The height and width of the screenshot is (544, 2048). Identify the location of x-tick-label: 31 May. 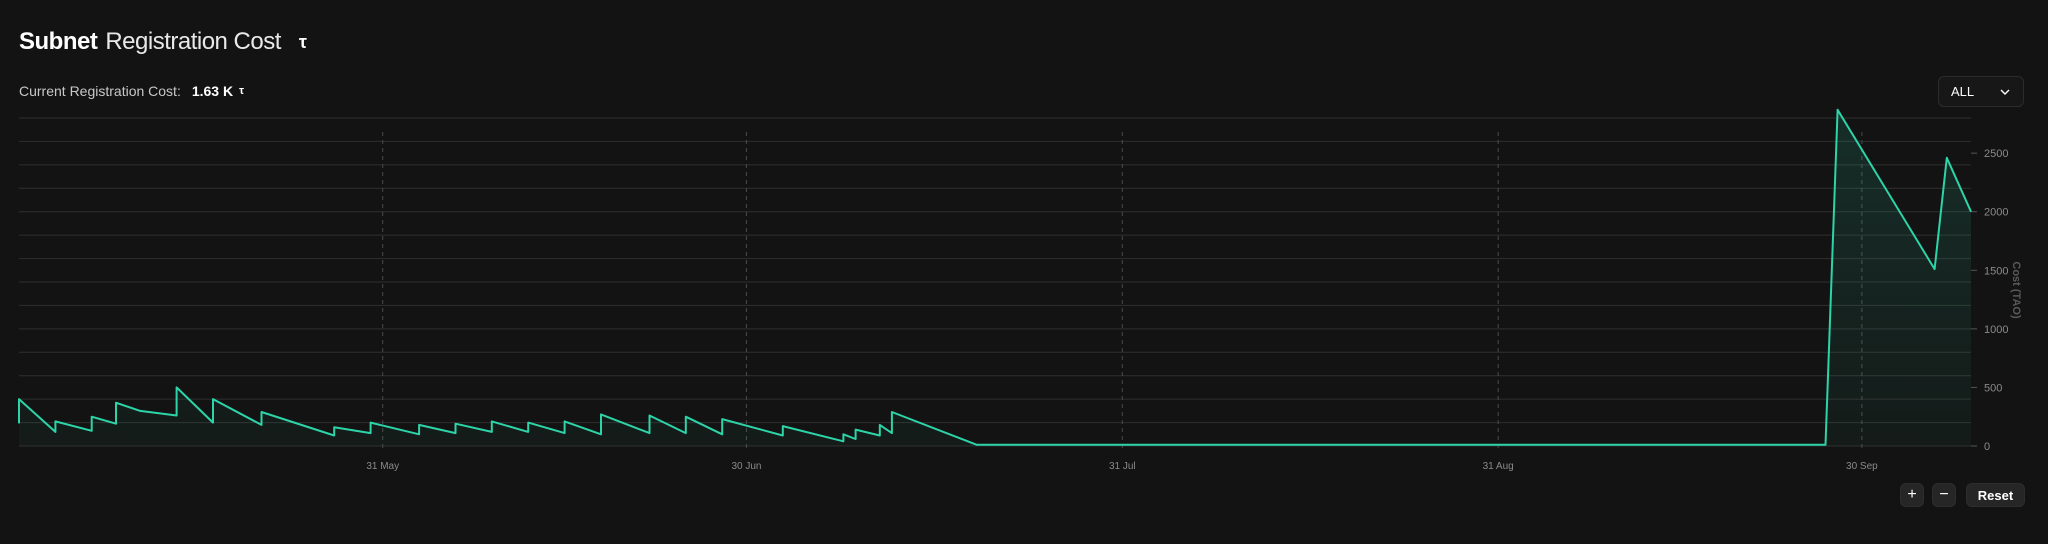
(382, 466).